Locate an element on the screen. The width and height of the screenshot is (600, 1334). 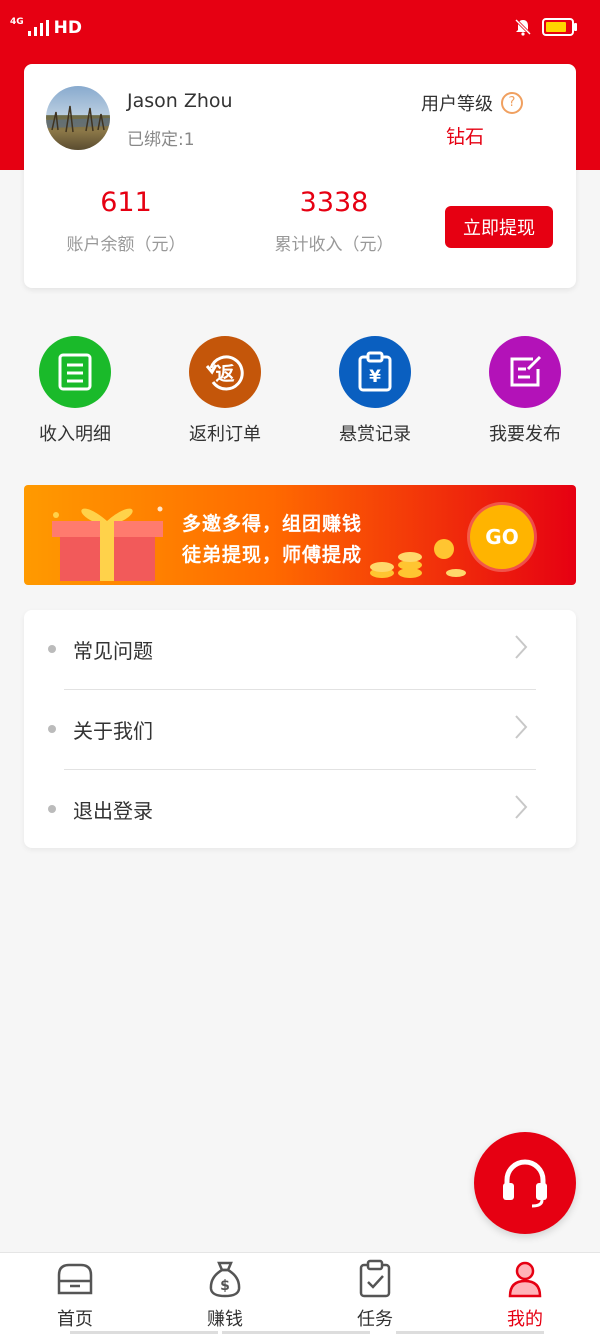
user-icon is located at coordinates (525, 1279).